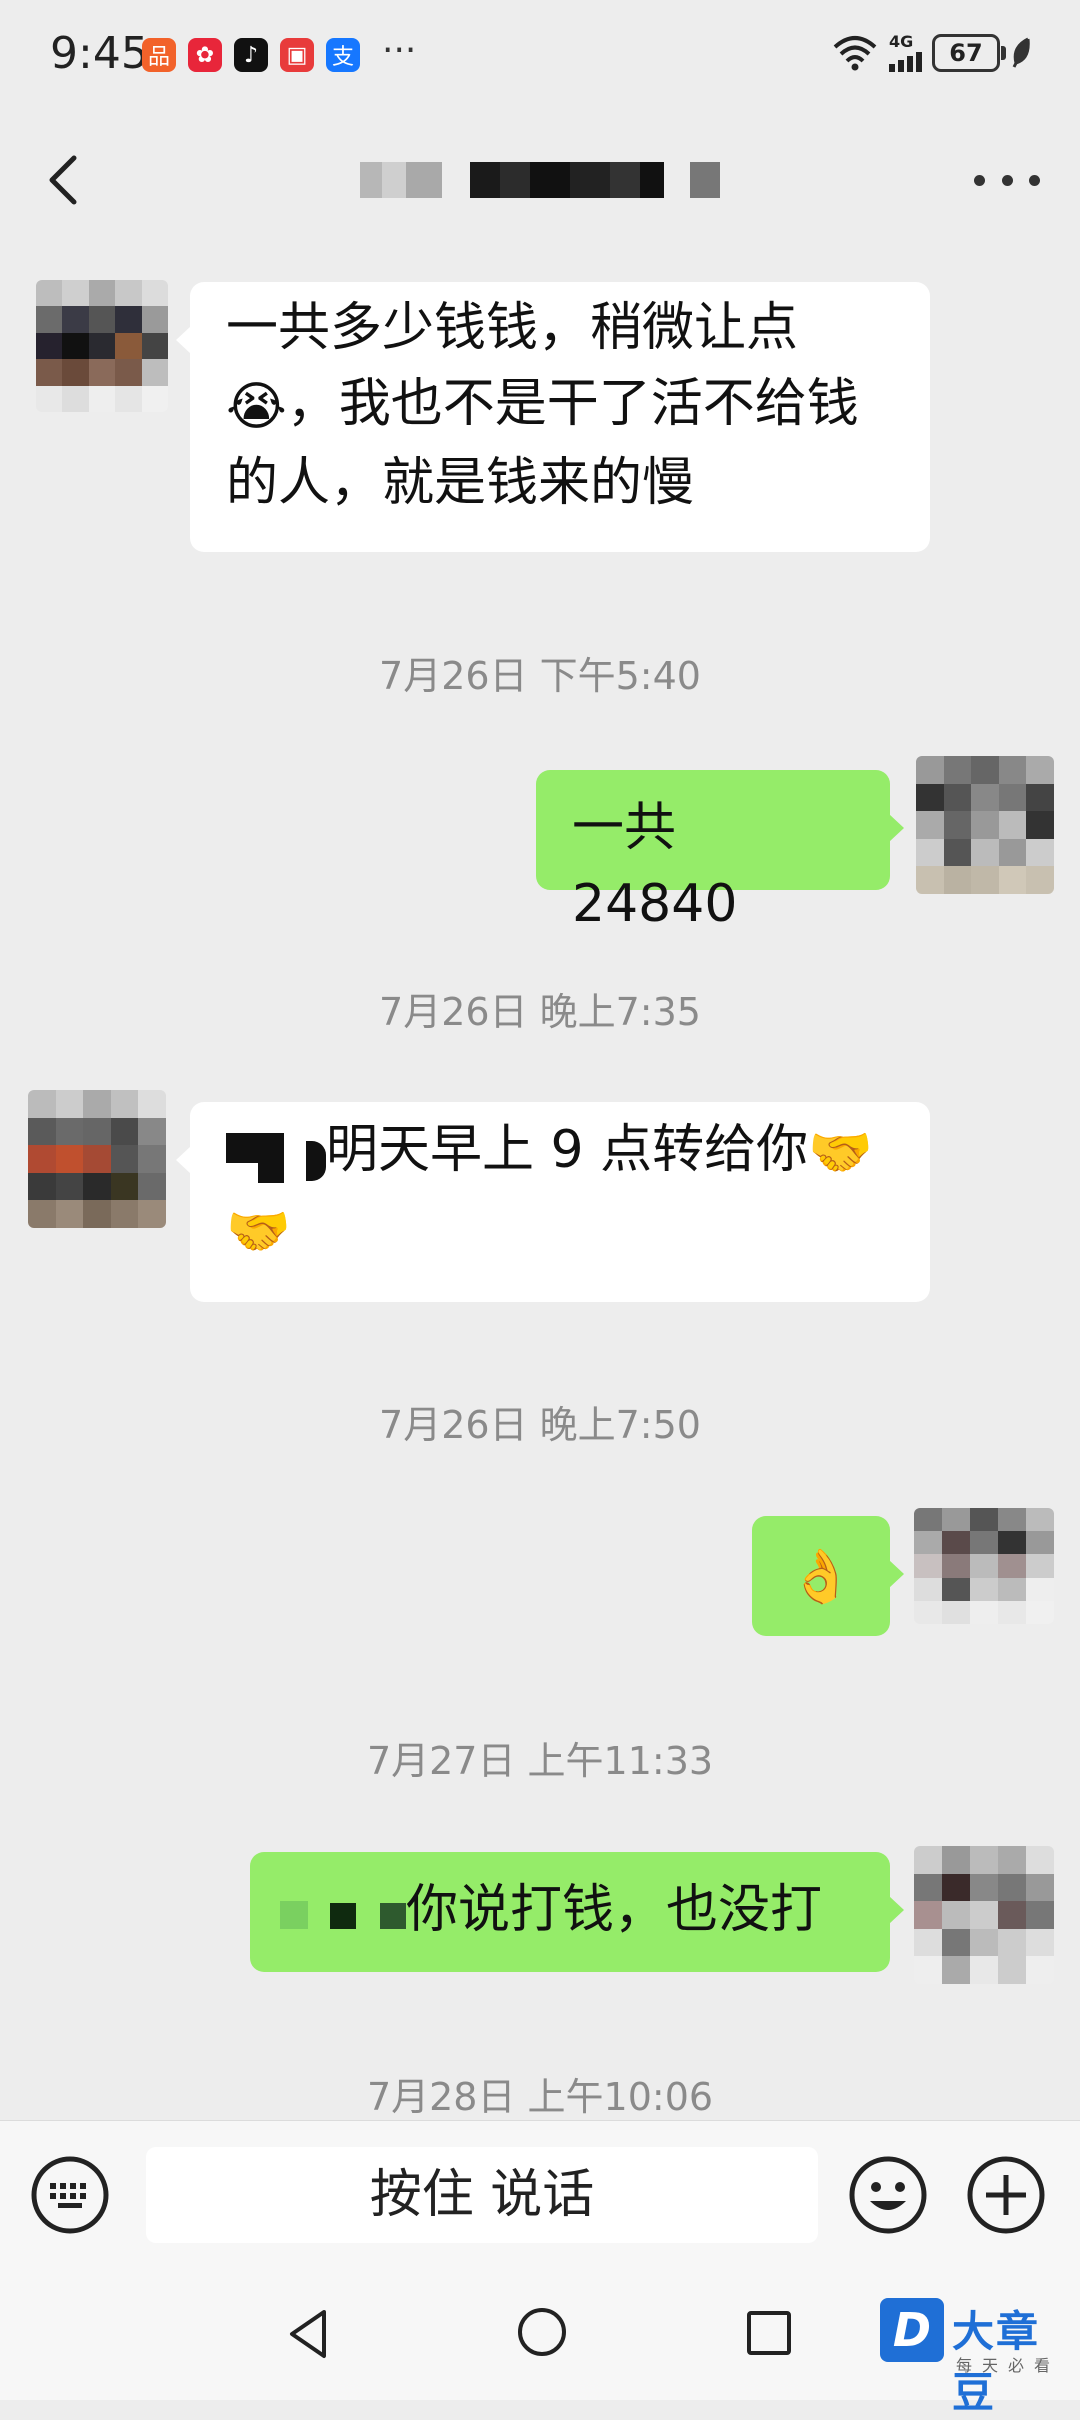 The height and width of the screenshot is (2420, 1080). Describe the element at coordinates (1021, 52) in the screenshot. I see `leaf-icon` at that location.